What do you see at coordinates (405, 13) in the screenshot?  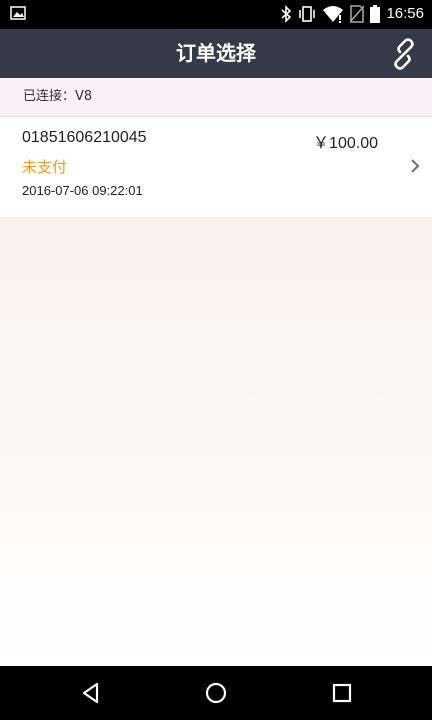 I see `status-time: 16:56` at bounding box center [405, 13].